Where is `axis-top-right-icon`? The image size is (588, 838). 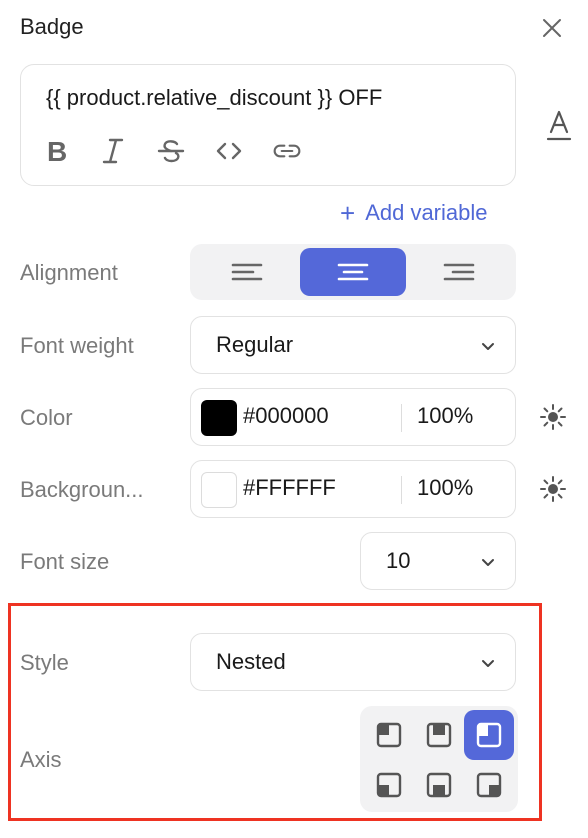
axis-top-right-icon is located at coordinates (489, 735).